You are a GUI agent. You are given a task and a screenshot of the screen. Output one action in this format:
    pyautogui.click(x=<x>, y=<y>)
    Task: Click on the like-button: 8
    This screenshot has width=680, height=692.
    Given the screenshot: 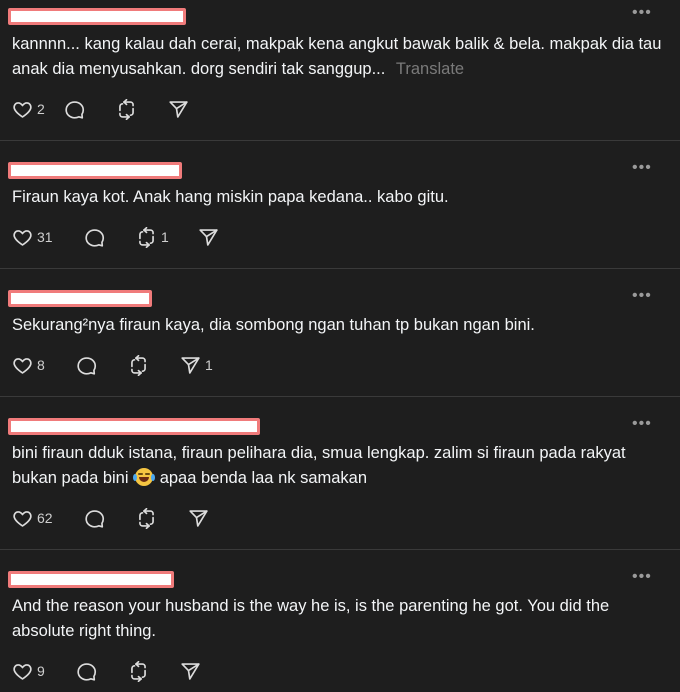 What is the action you would take?
    pyautogui.click(x=44, y=365)
    